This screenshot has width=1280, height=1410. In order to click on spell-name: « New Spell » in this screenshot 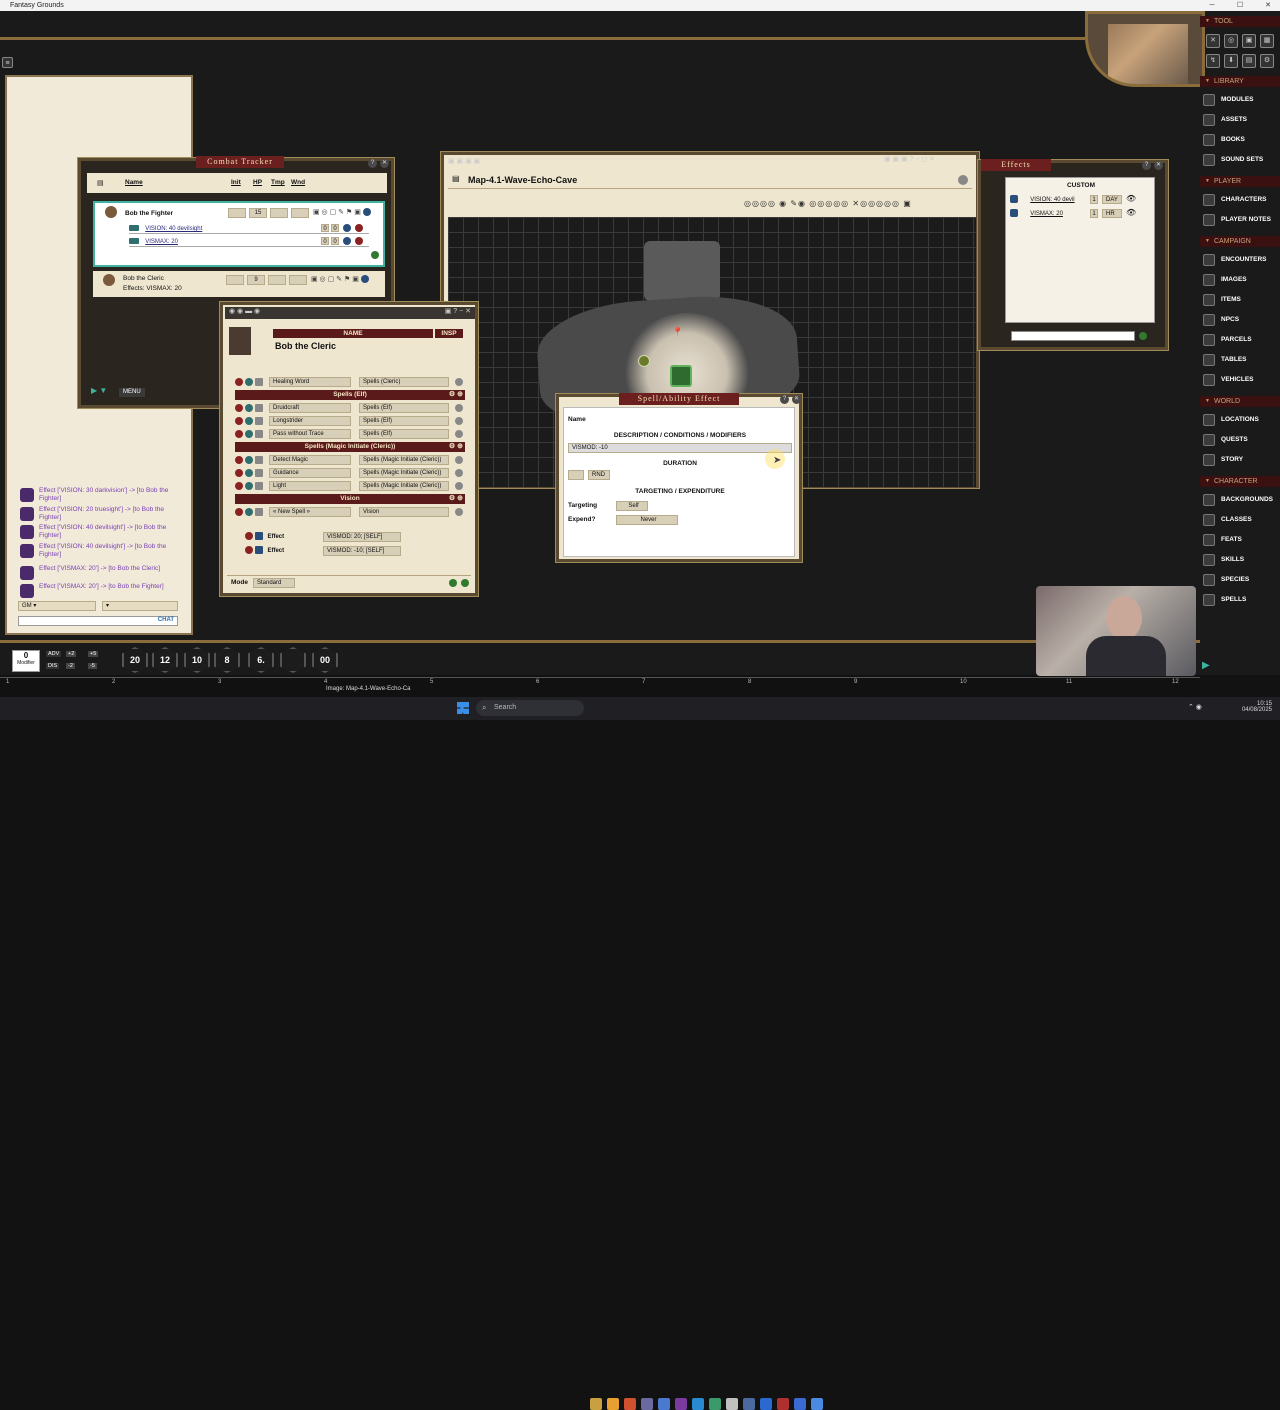, I will do `click(310, 512)`.